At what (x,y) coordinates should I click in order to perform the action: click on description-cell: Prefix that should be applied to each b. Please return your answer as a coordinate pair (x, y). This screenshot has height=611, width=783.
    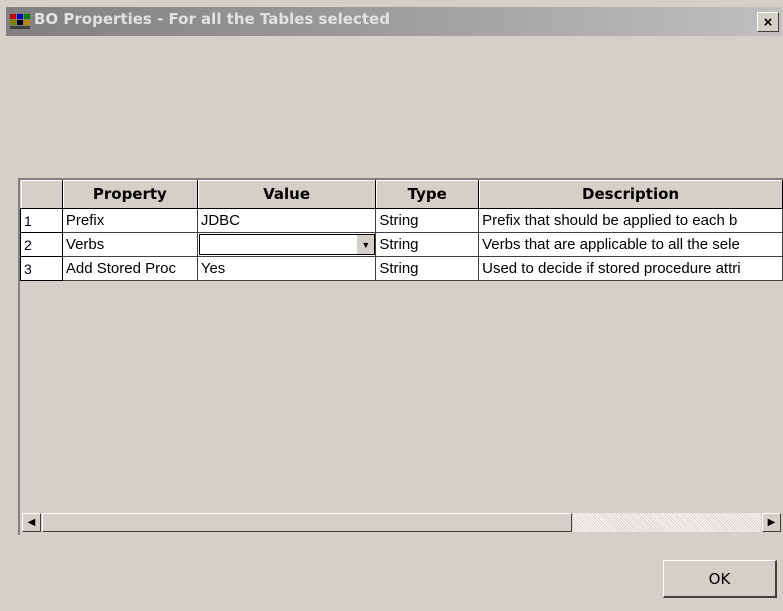
    Looking at the image, I should click on (630, 220).